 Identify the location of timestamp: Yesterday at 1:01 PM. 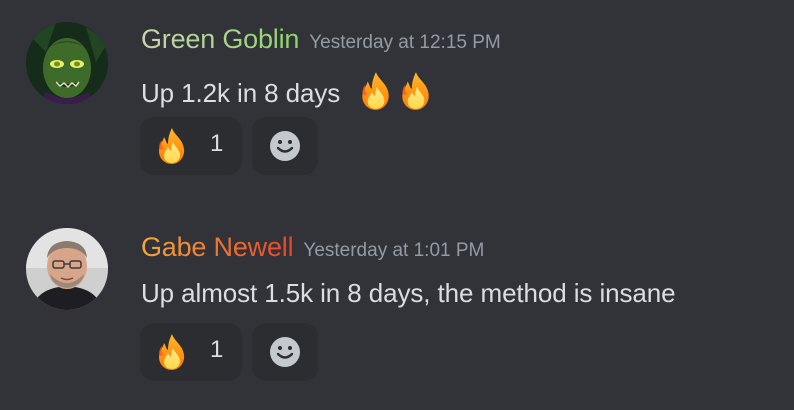
(394, 250).